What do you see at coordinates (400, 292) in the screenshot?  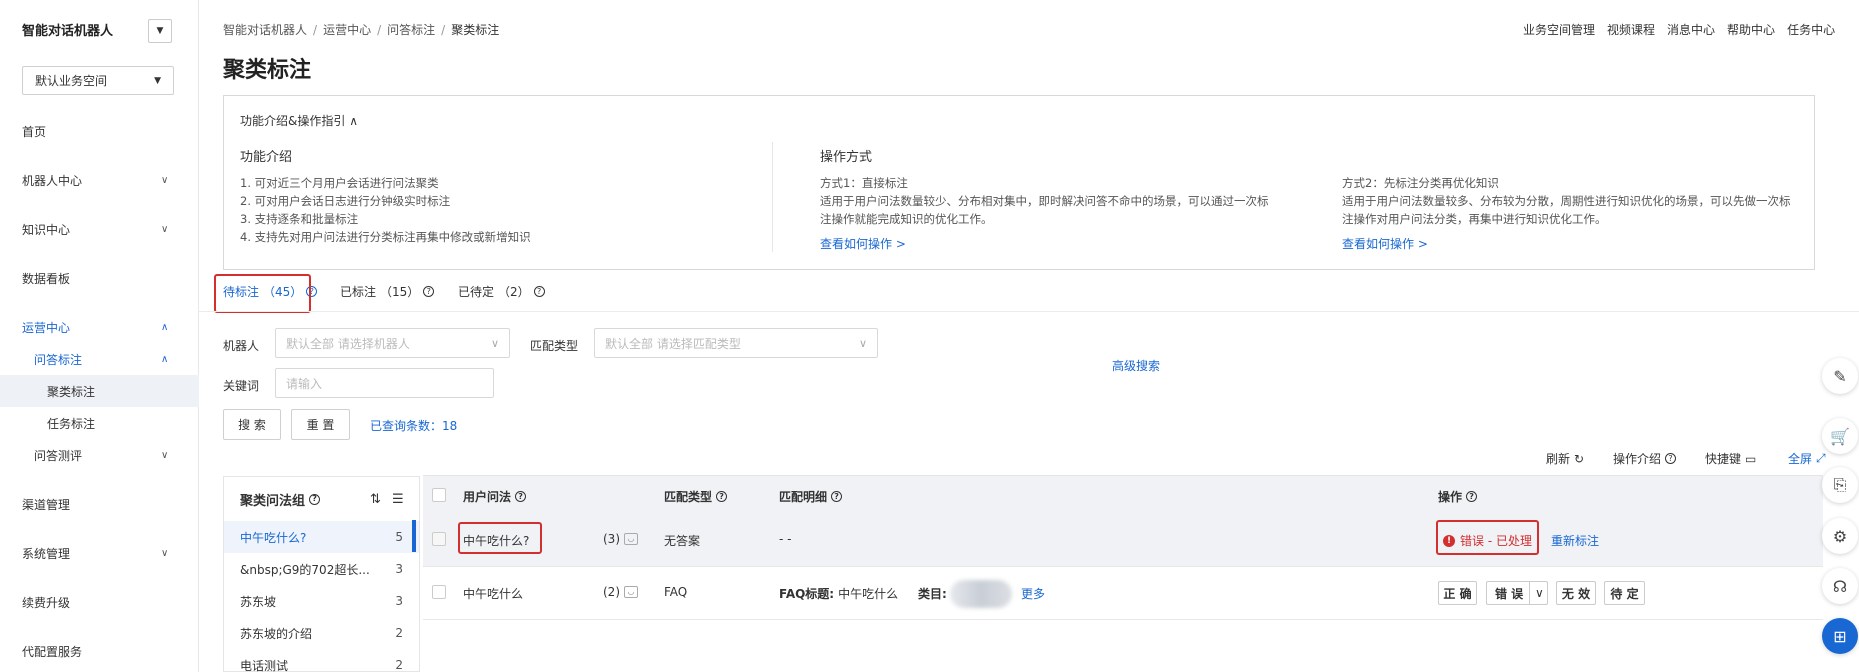 I see `tab-count: （15）` at bounding box center [400, 292].